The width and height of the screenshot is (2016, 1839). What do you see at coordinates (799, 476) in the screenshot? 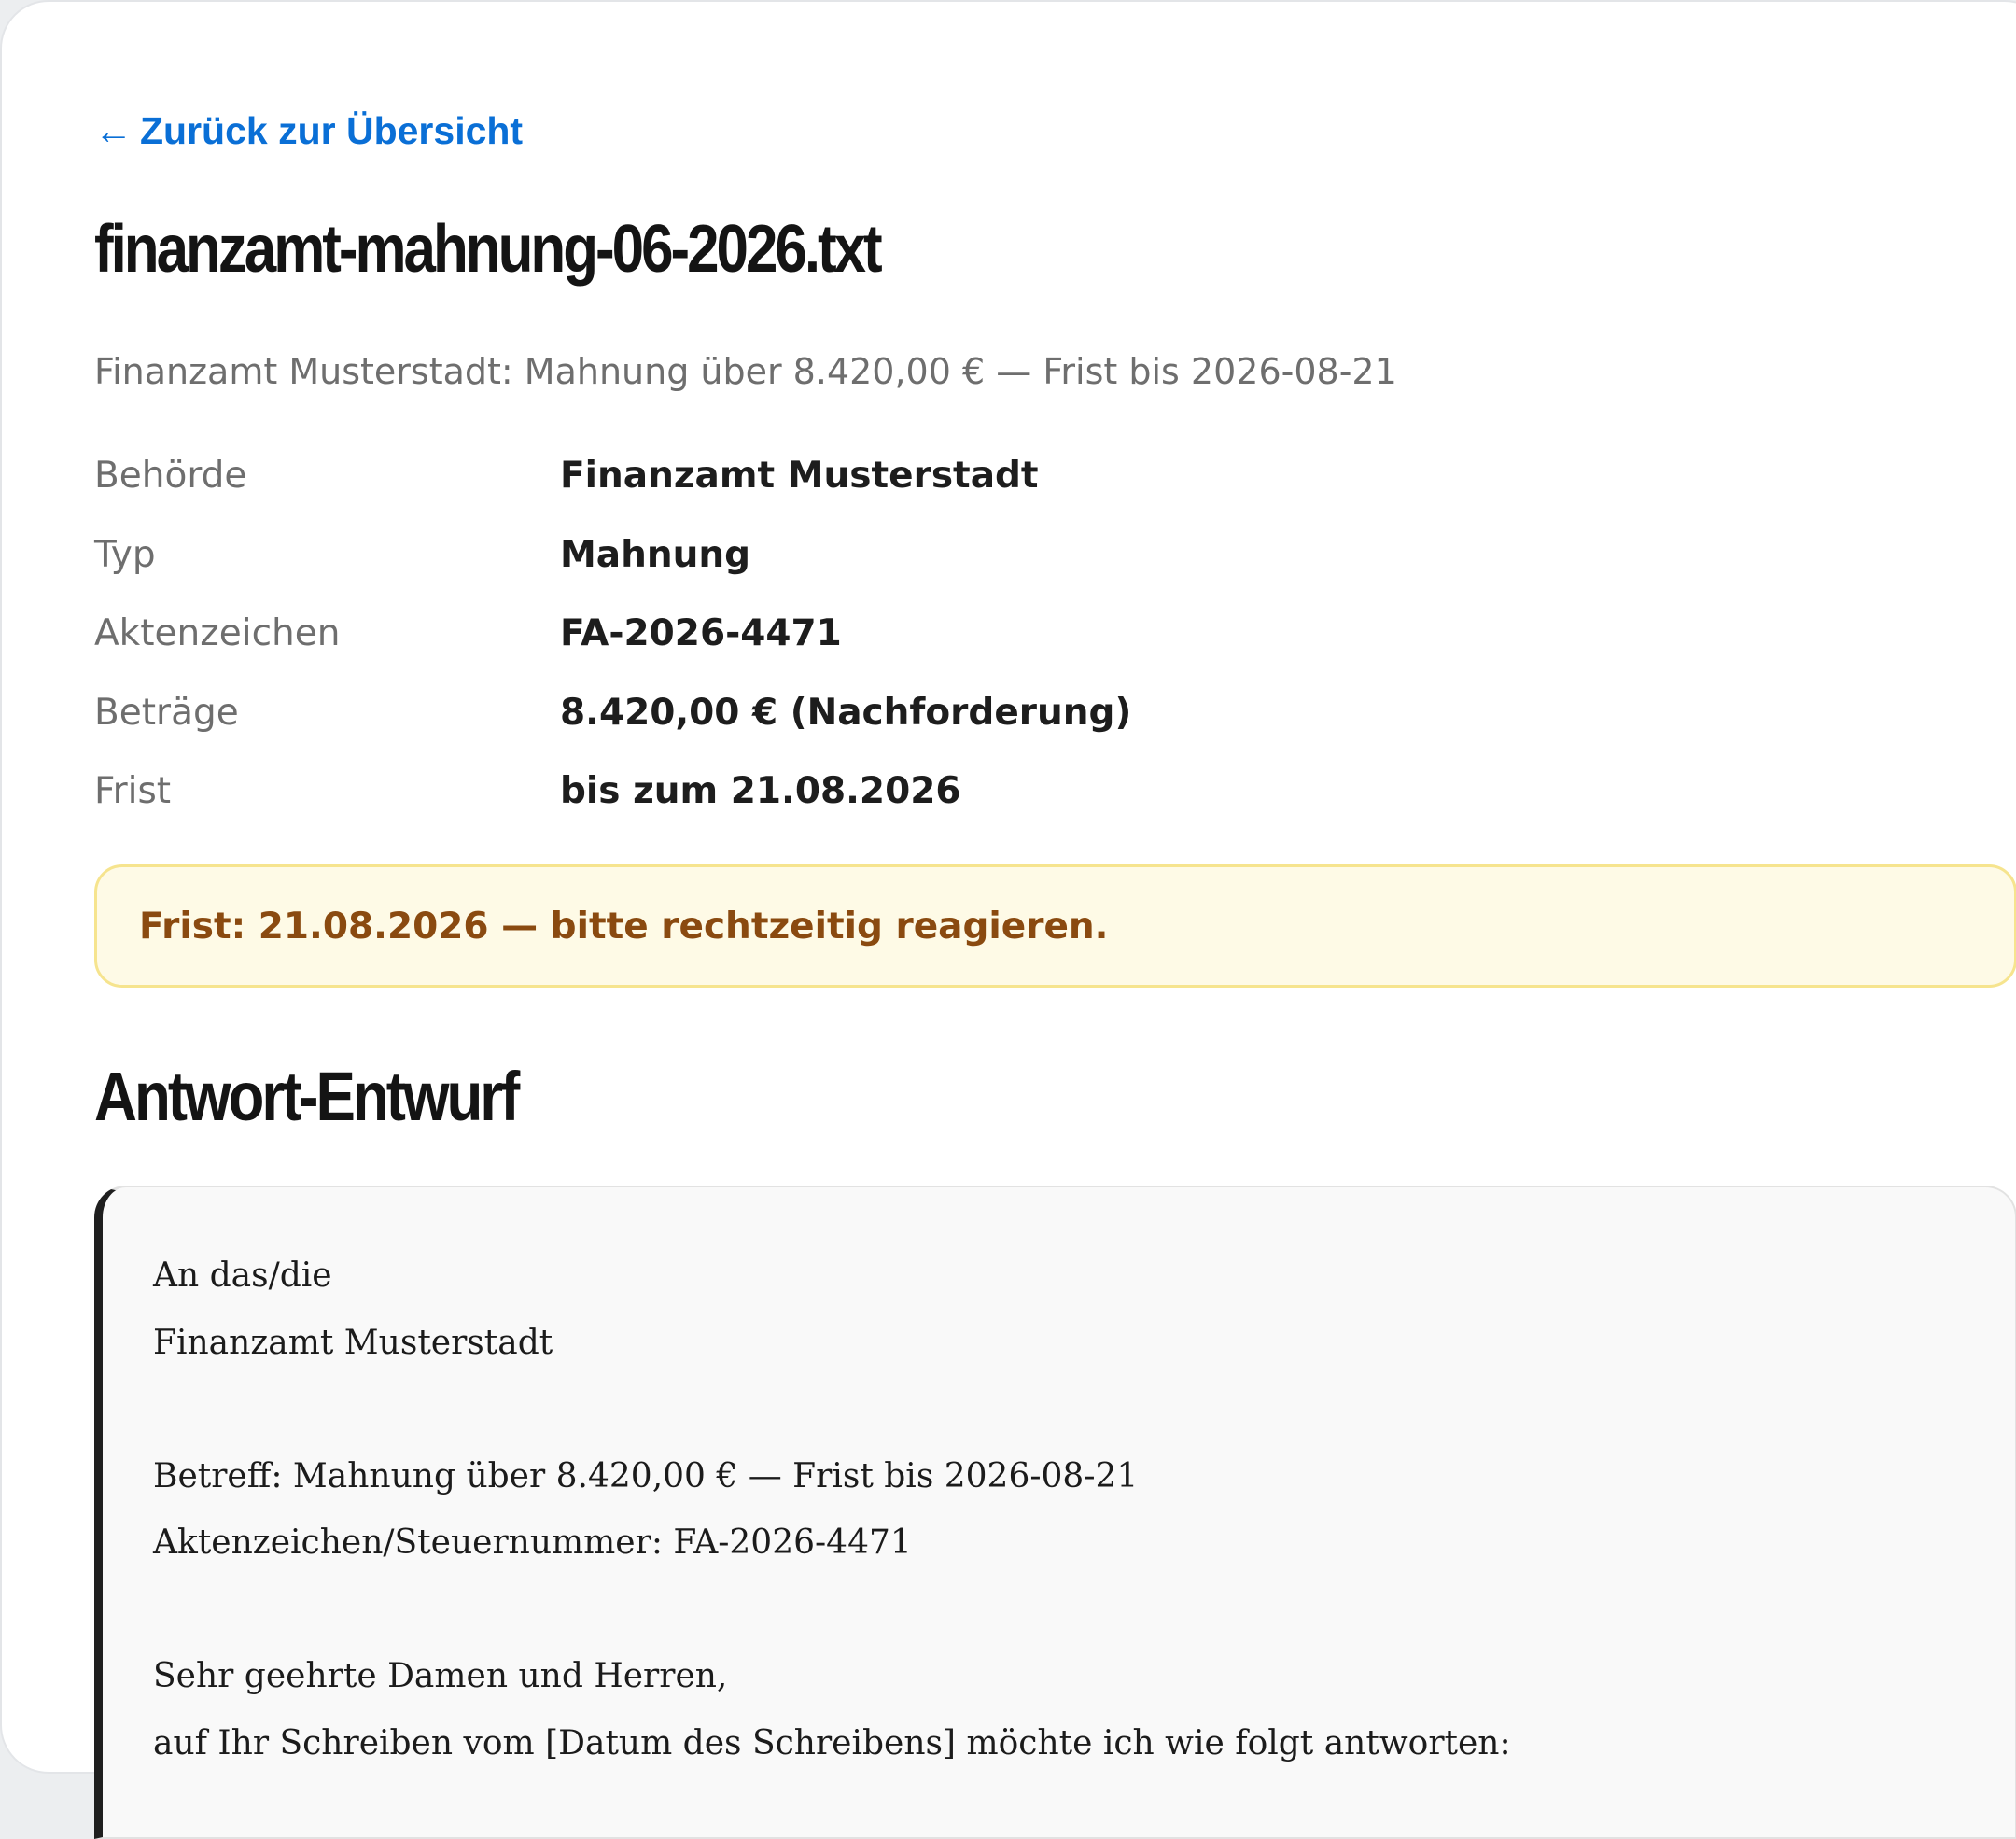
I see `meta-value: Finanzamt Musterstadt` at bounding box center [799, 476].